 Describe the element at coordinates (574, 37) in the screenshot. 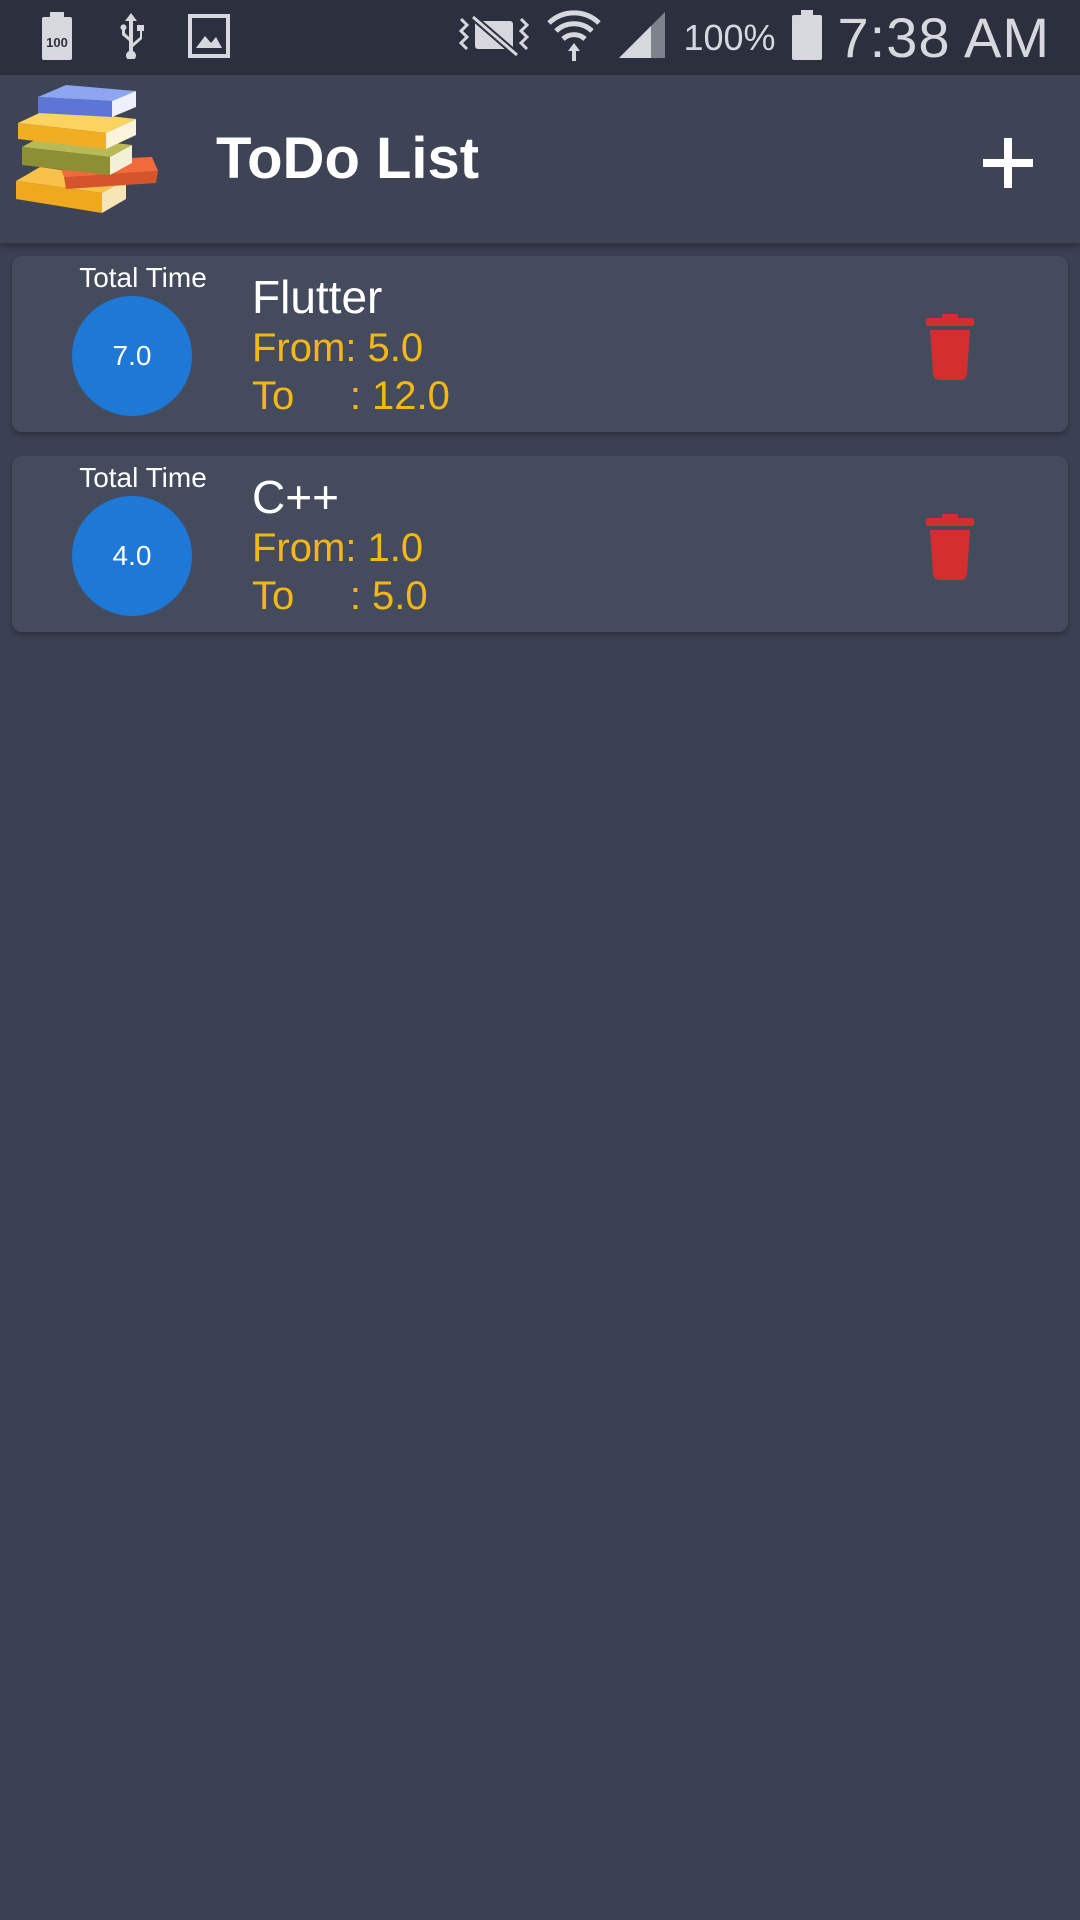

I see `wifi-icon` at that location.